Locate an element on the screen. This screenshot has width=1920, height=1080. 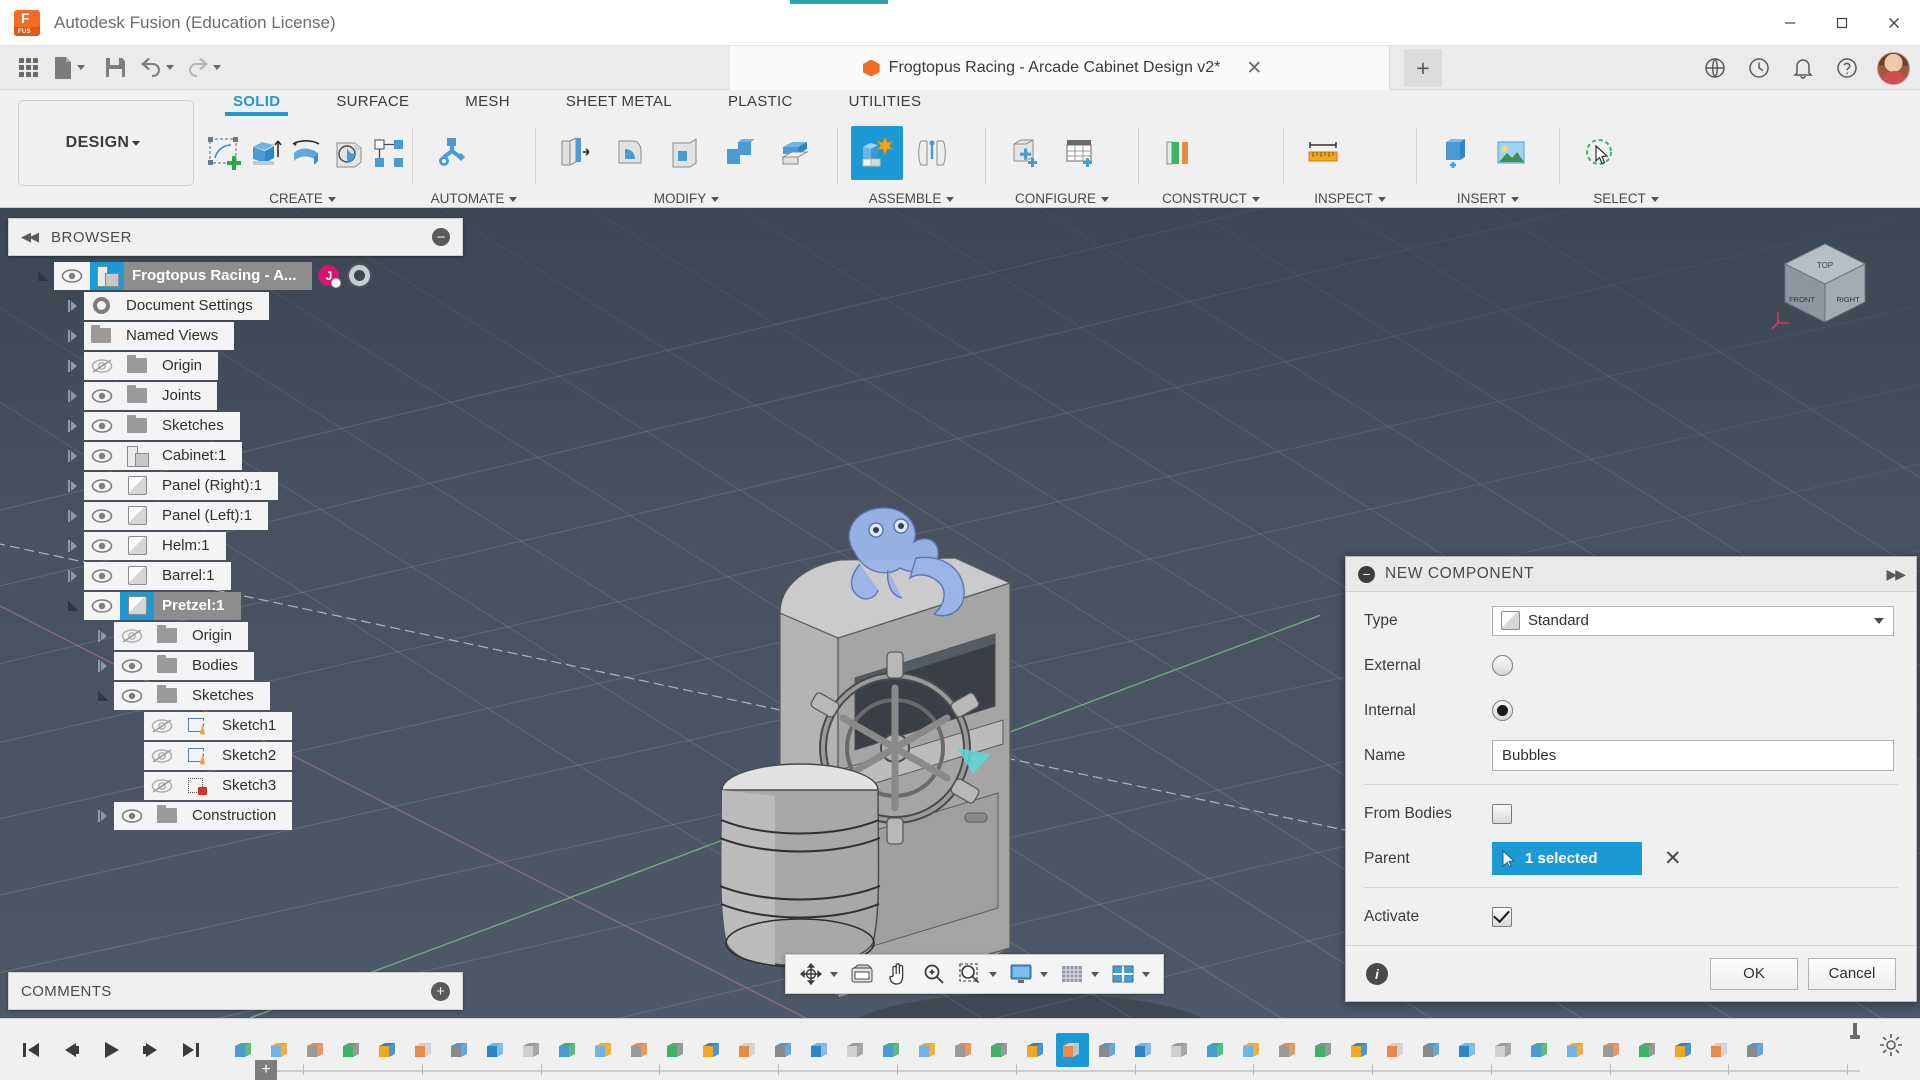
help-icon is located at coordinates (1847, 68).